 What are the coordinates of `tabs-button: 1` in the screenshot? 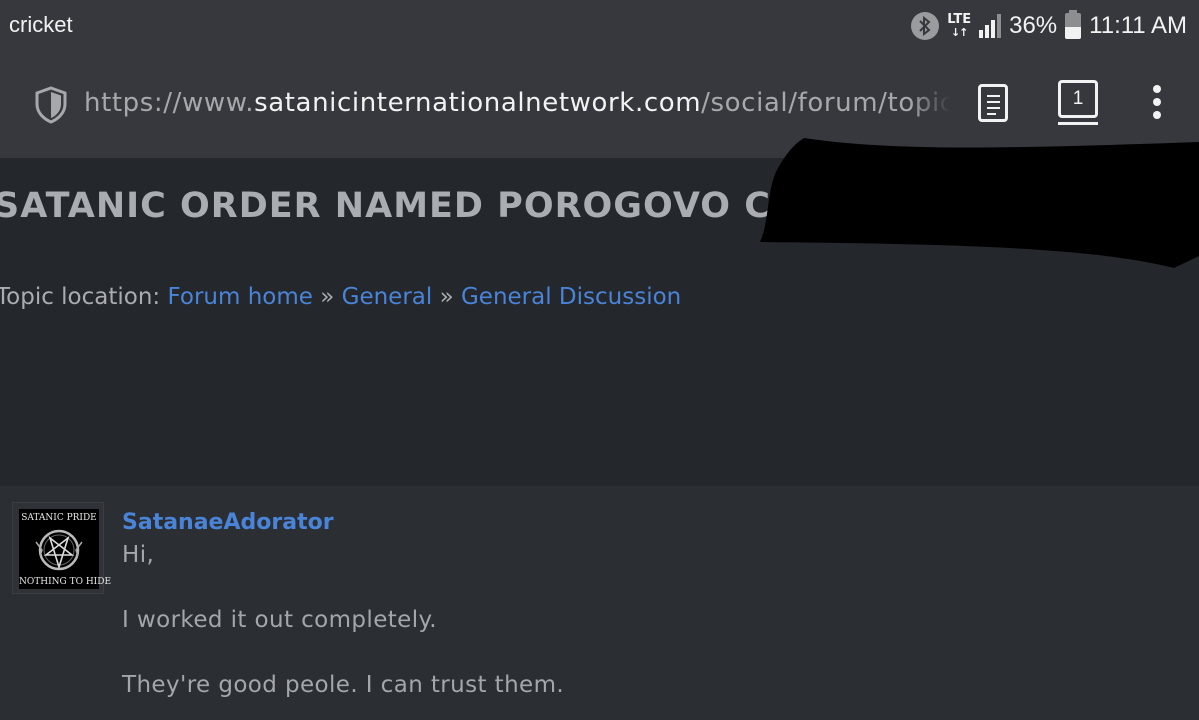 It's located at (1078, 103).